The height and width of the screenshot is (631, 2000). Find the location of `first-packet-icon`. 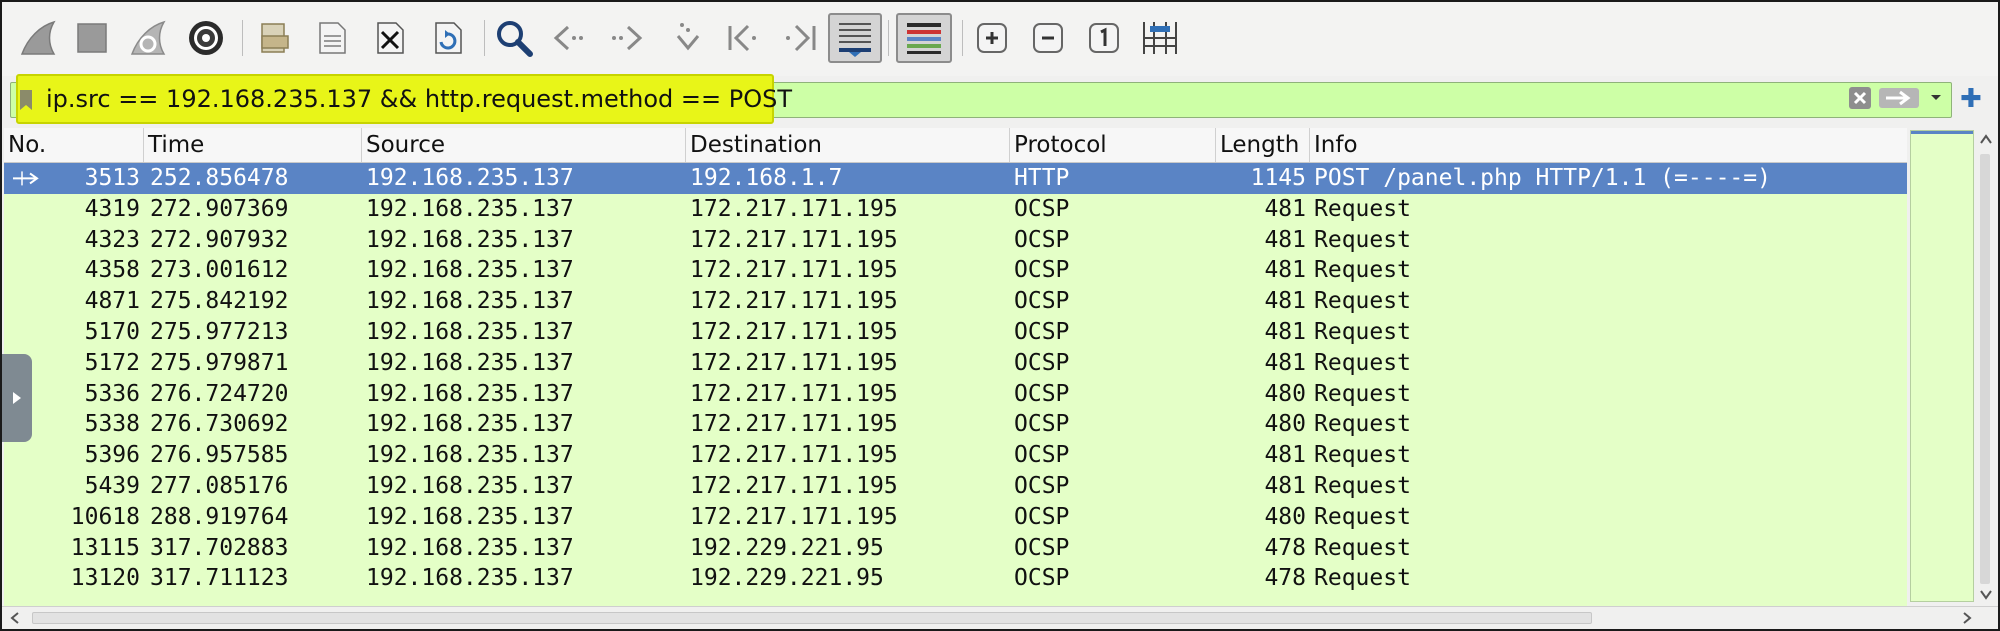

first-packet-icon is located at coordinates (744, 38).